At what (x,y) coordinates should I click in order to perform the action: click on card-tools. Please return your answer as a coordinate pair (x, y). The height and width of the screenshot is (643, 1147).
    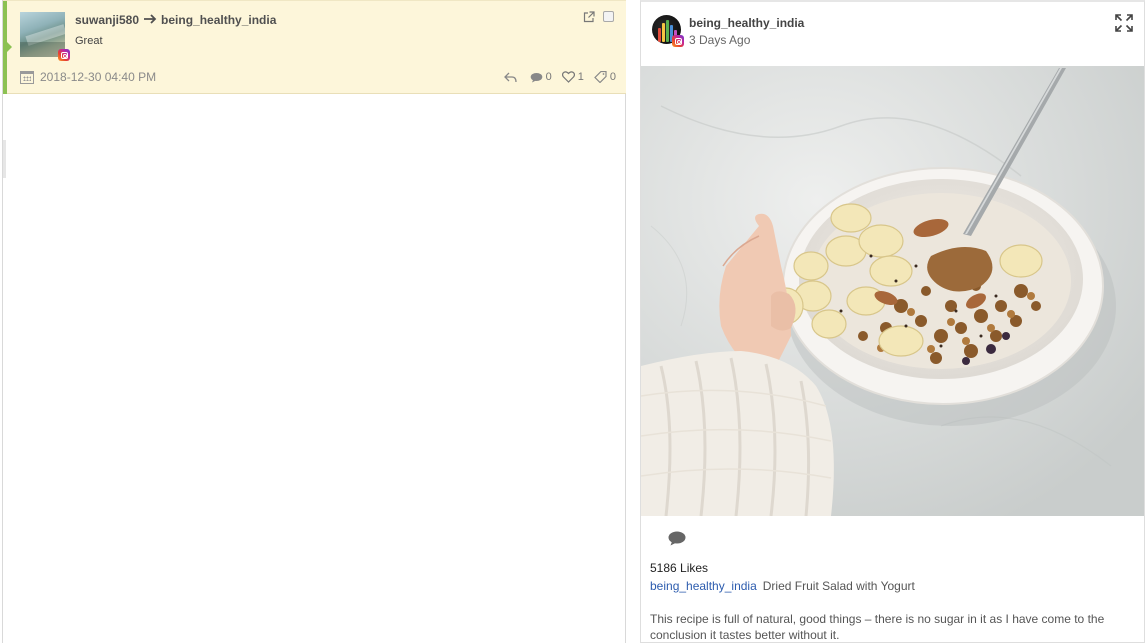
    Looking at the image, I should click on (598, 16).